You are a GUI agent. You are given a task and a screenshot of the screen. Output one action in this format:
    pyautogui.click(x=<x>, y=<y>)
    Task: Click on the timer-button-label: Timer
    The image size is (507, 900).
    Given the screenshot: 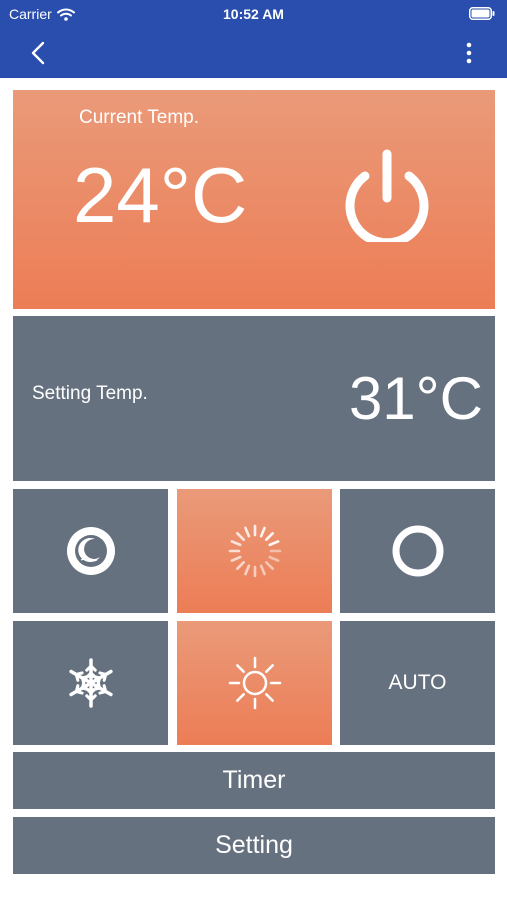 What is the action you would take?
    pyautogui.click(x=254, y=780)
    